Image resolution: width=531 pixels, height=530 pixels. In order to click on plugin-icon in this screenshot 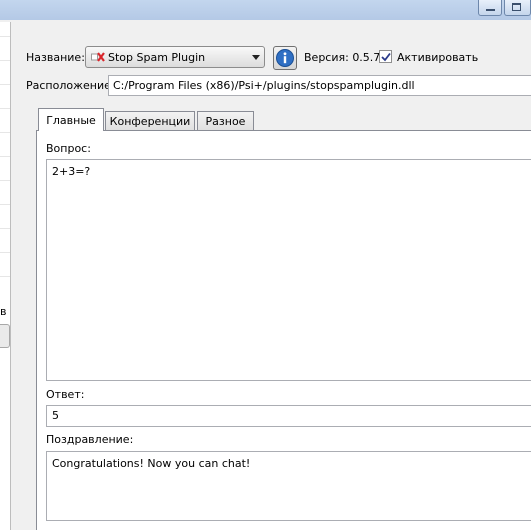, I will do `click(98, 57)`.